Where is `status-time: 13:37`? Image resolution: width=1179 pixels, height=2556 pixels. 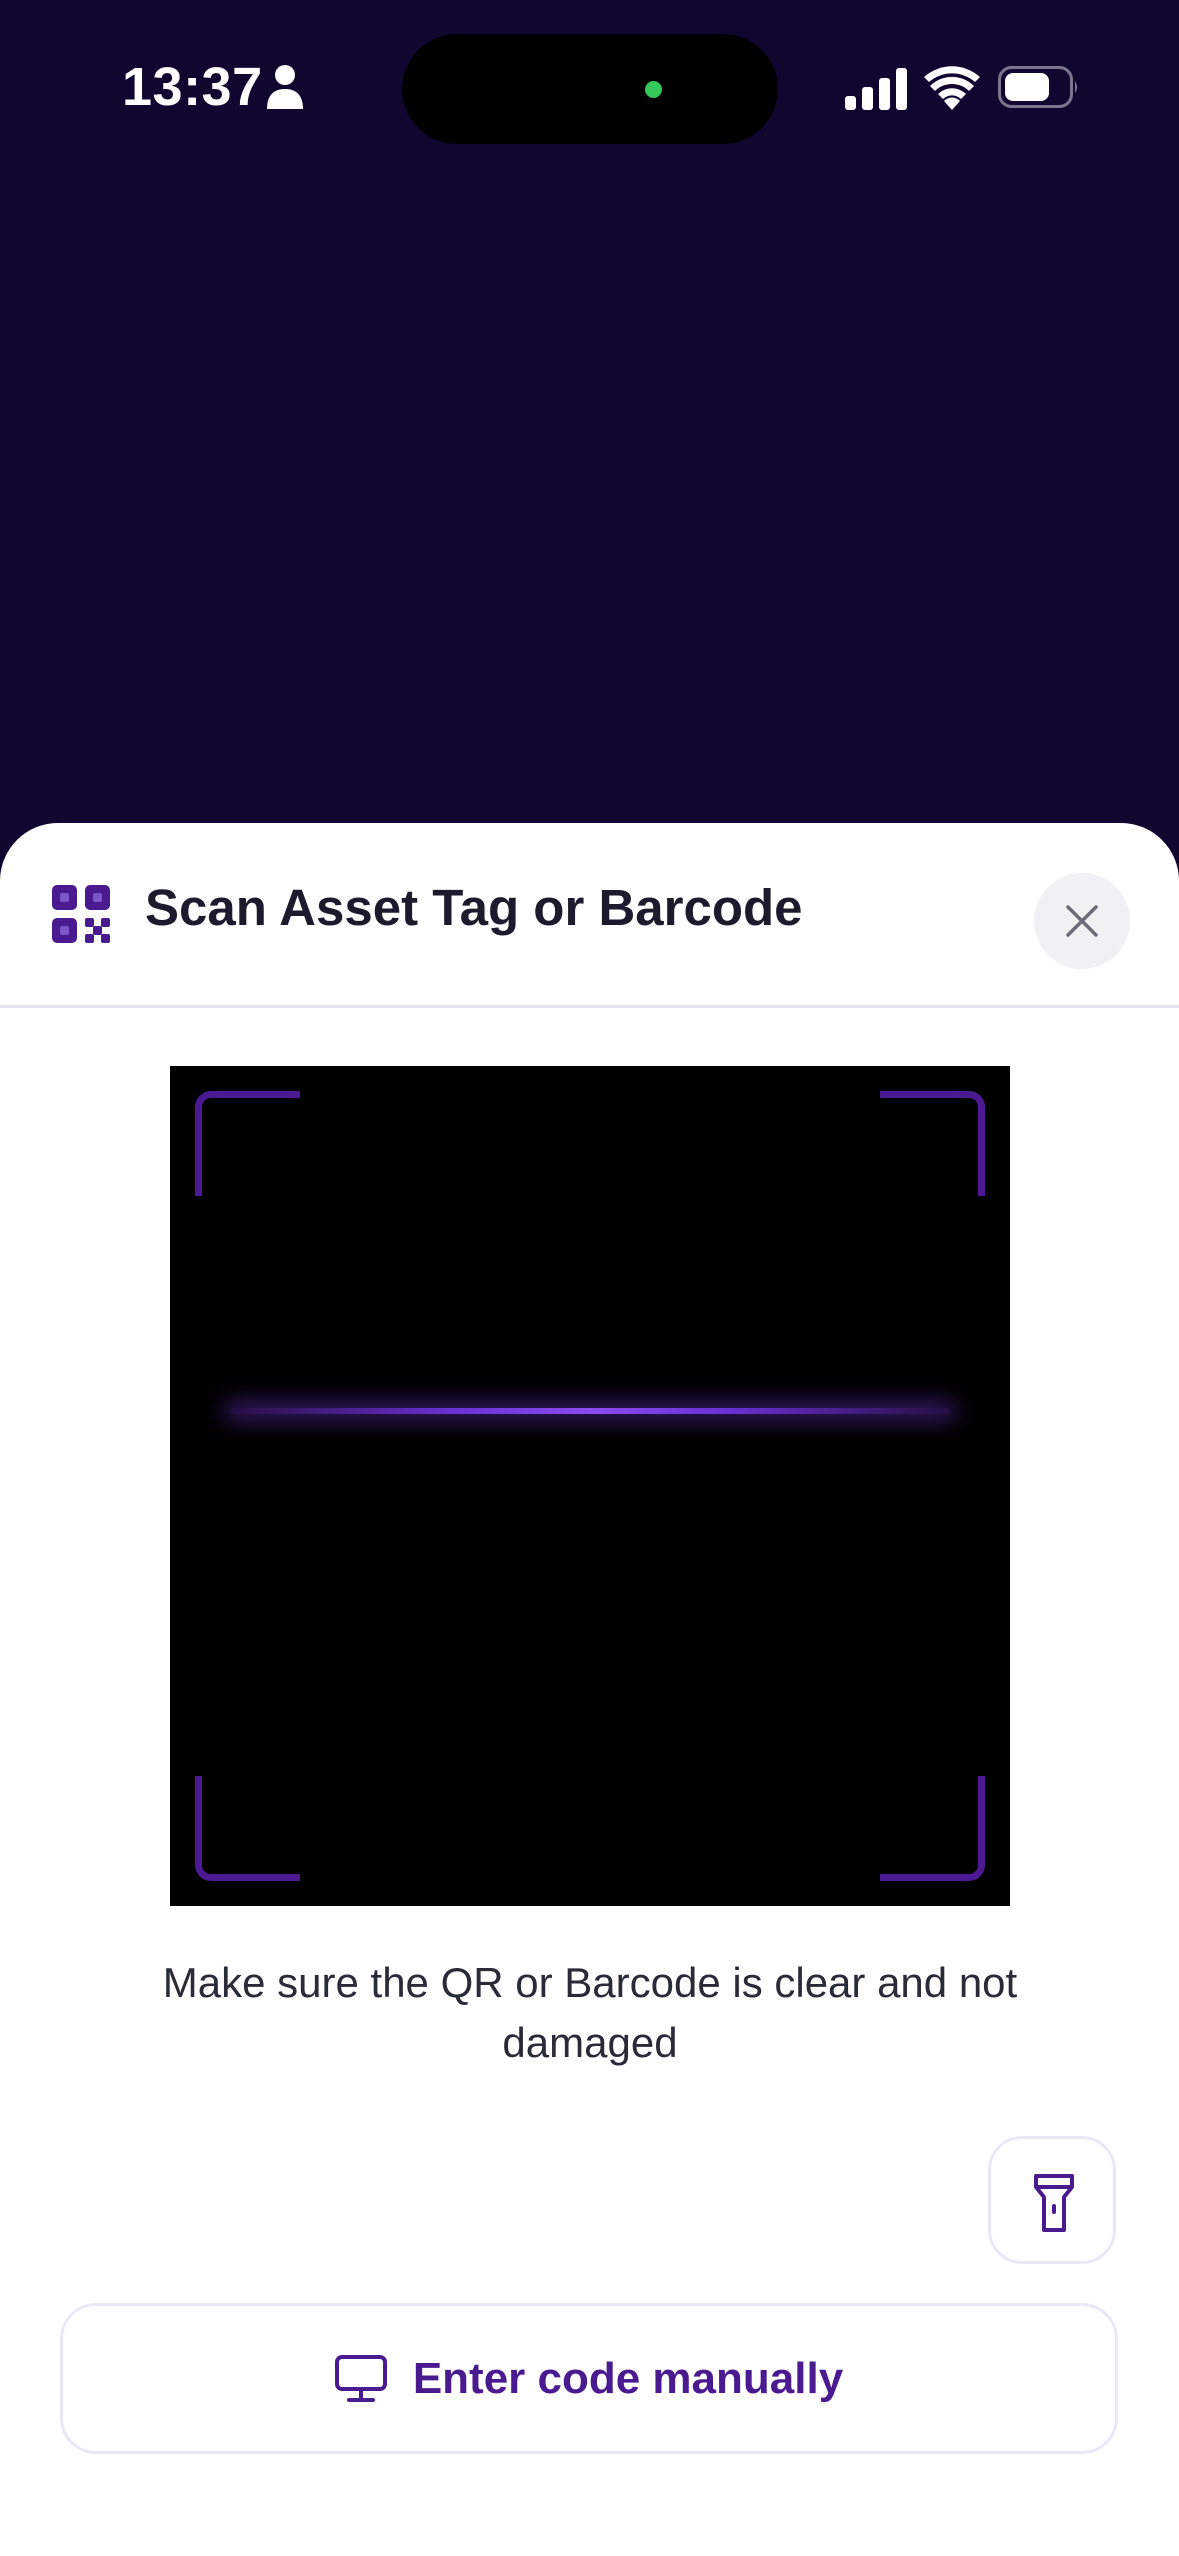 status-time: 13:37 is located at coordinates (192, 87).